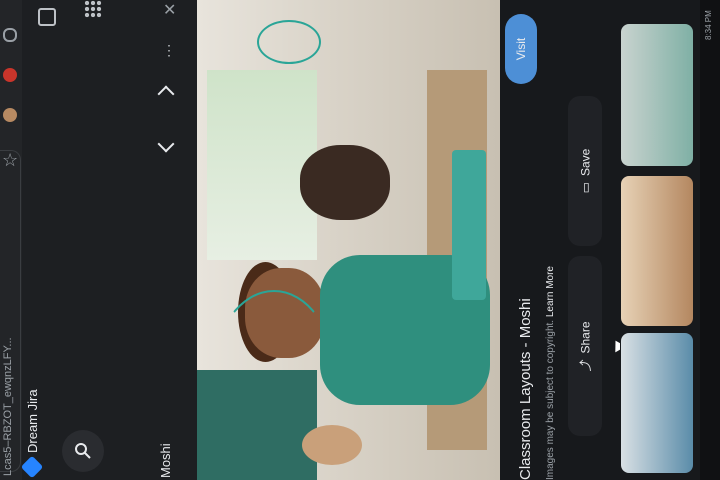  What do you see at coordinates (262, 165) in the screenshot?
I see `background-window` at bounding box center [262, 165].